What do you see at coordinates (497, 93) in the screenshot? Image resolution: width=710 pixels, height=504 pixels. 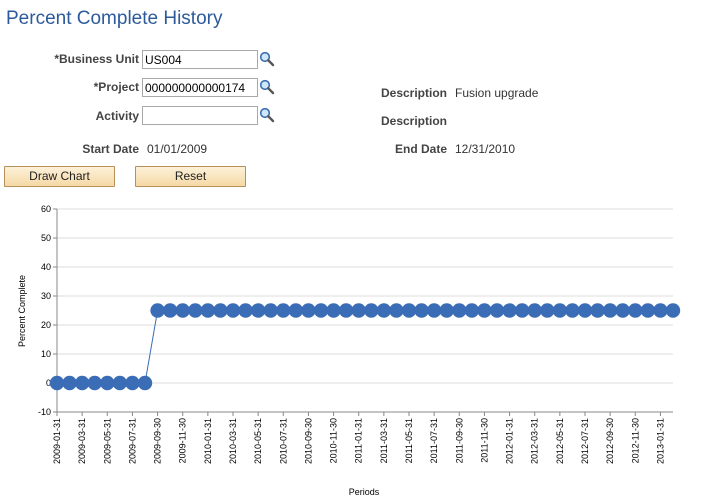 I see `description-value: Fusion upgrade` at bounding box center [497, 93].